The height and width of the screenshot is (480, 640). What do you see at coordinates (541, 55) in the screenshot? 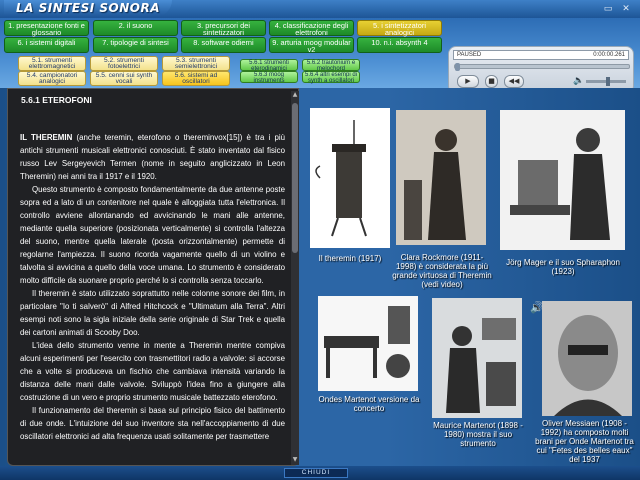
I see `player-status-bar: PAUSED 0:00:00.261` at bounding box center [541, 55].